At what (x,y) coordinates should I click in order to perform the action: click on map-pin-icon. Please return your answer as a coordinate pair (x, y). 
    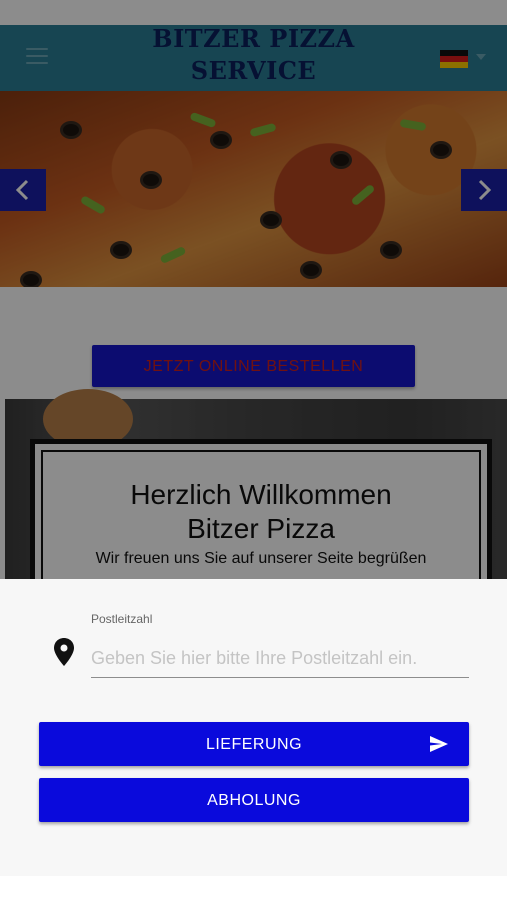
    Looking at the image, I should click on (64, 652).